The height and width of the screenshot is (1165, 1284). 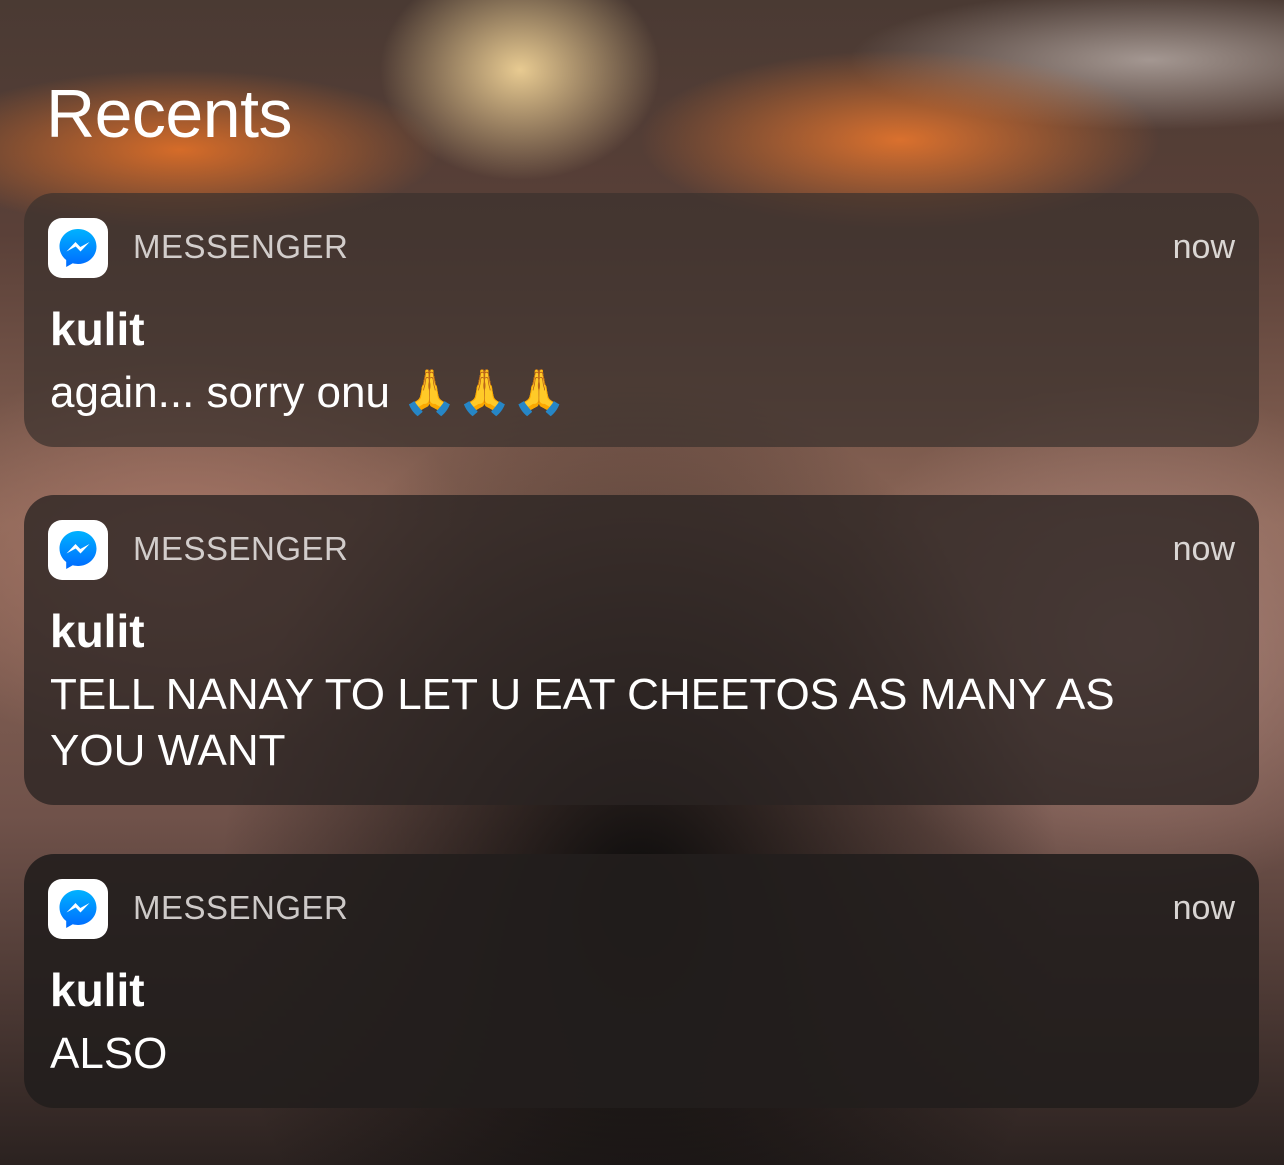 What do you see at coordinates (308, 392) in the screenshot?
I see `notification-message: again... sorry onu 🙏🙏🙏` at bounding box center [308, 392].